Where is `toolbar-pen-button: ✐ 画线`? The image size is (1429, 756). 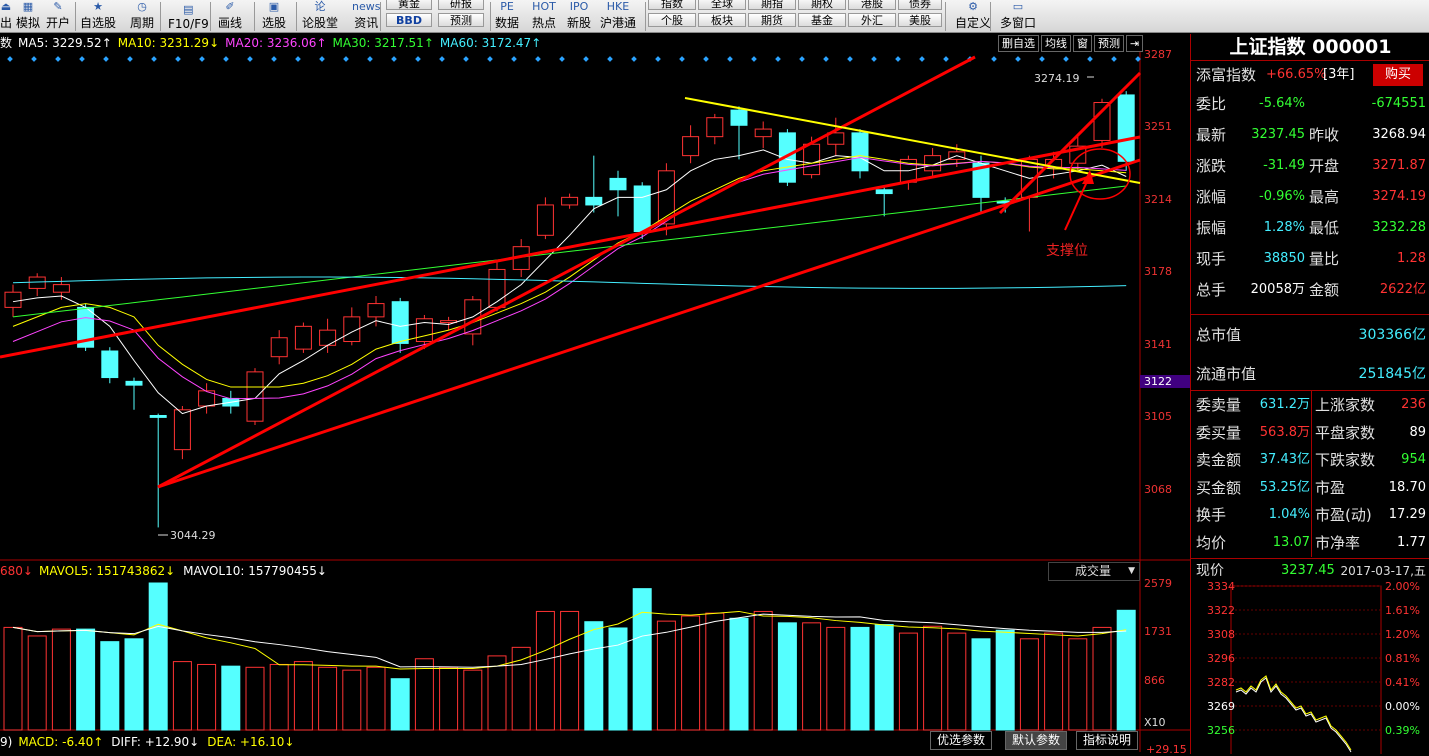
toolbar-pen-button: ✐ 画线 is located at coordinates (230, 16).